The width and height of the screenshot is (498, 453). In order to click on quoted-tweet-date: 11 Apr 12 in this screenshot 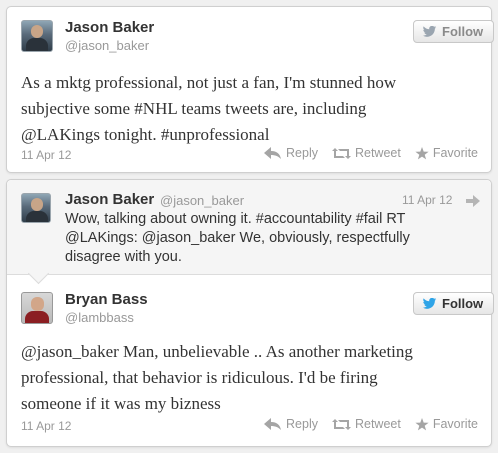, I will do `click(427, 200)`.